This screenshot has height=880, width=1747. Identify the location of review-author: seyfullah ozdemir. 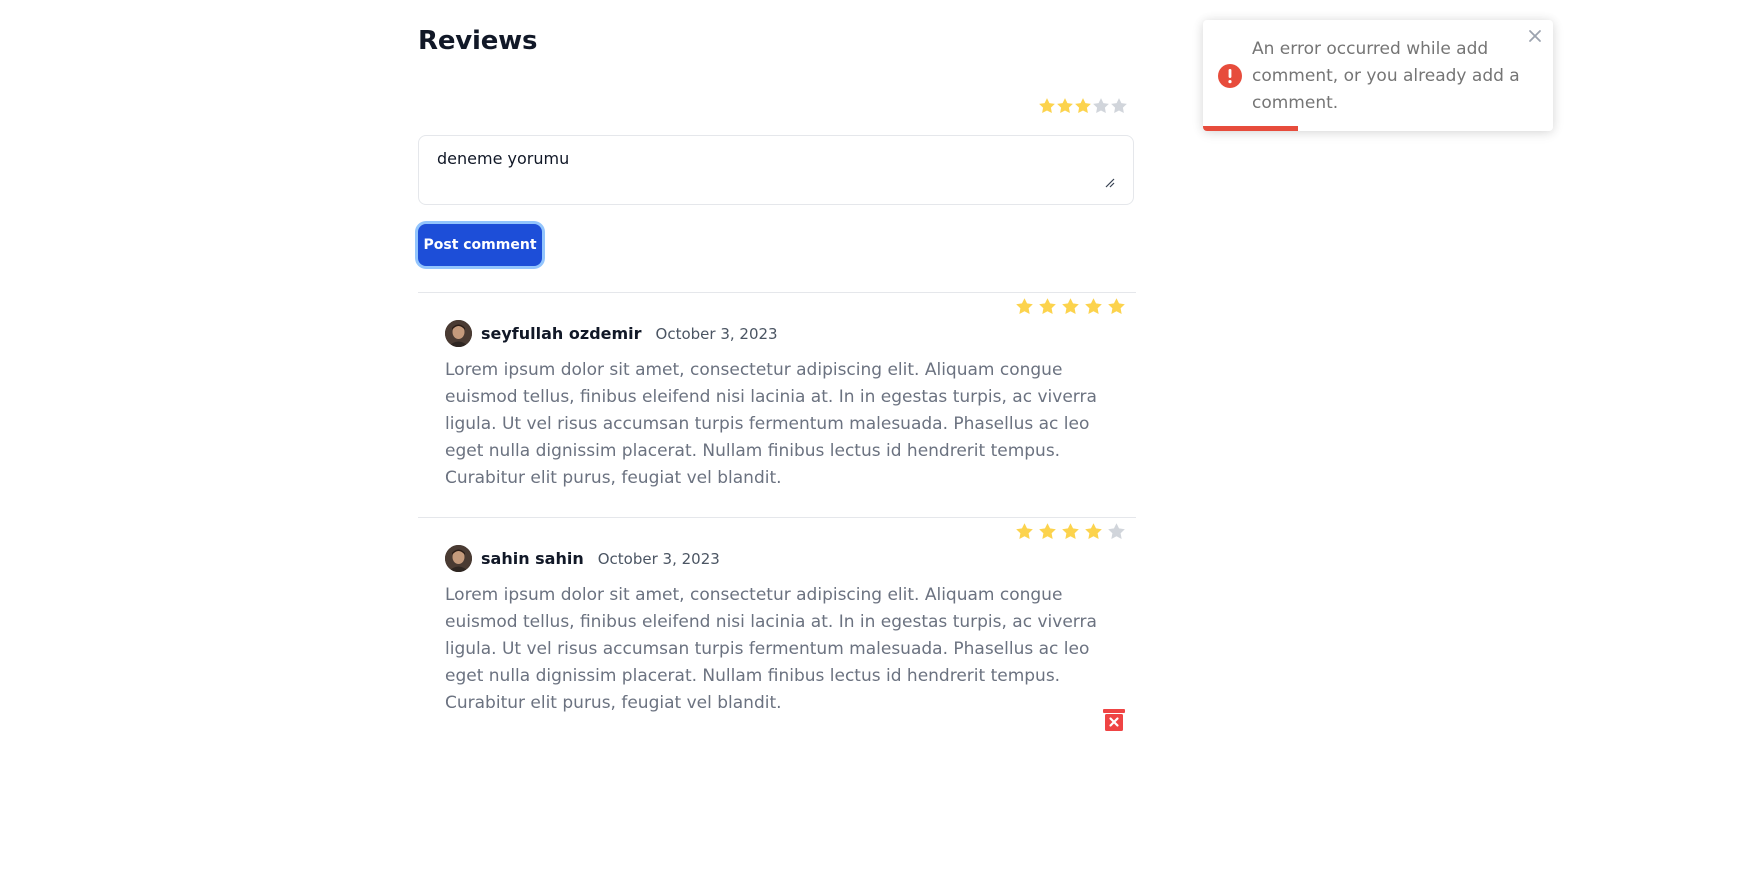
(561, 333).